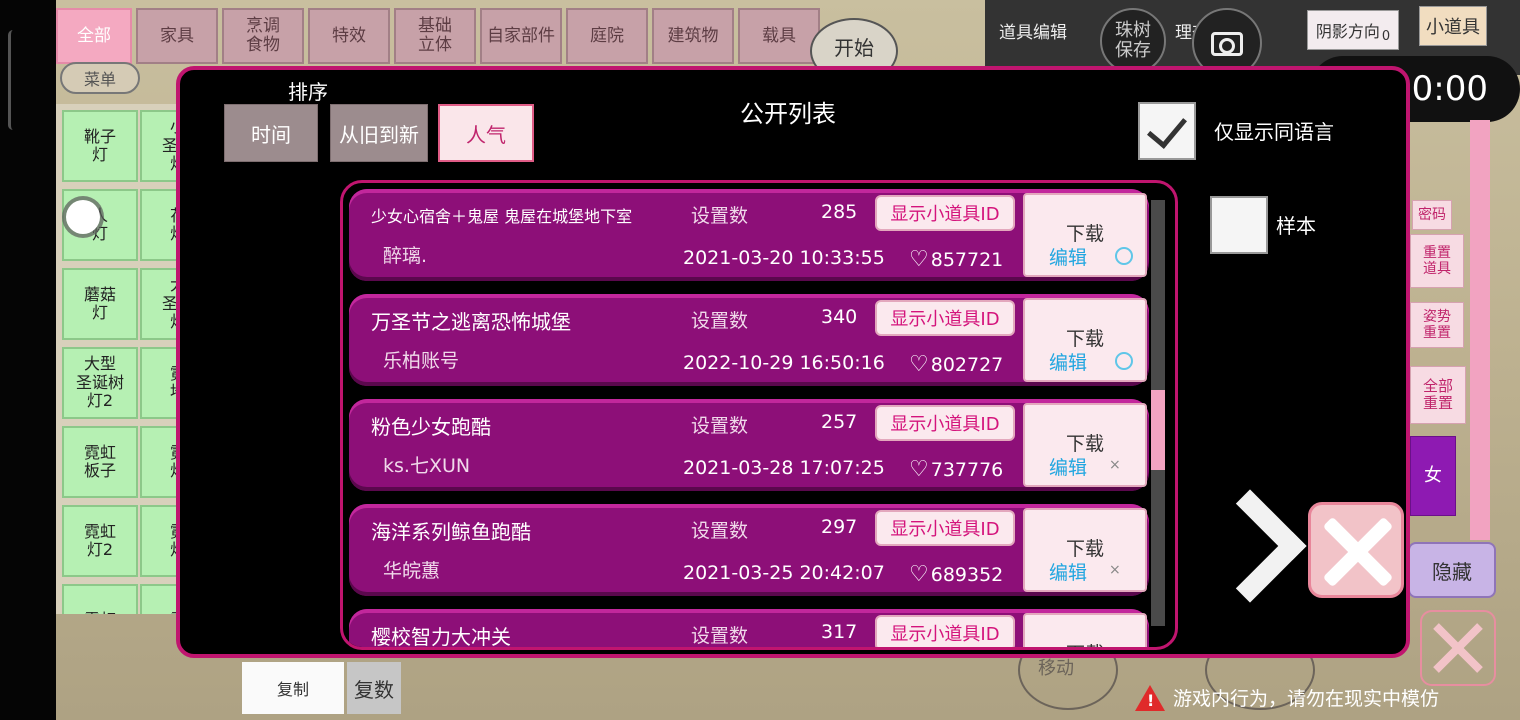  What do you see at coordinates (431, 427) in the screenshot?
I see `list-item-title: 粉色少女跑酷` at bounding box center [431, 427].